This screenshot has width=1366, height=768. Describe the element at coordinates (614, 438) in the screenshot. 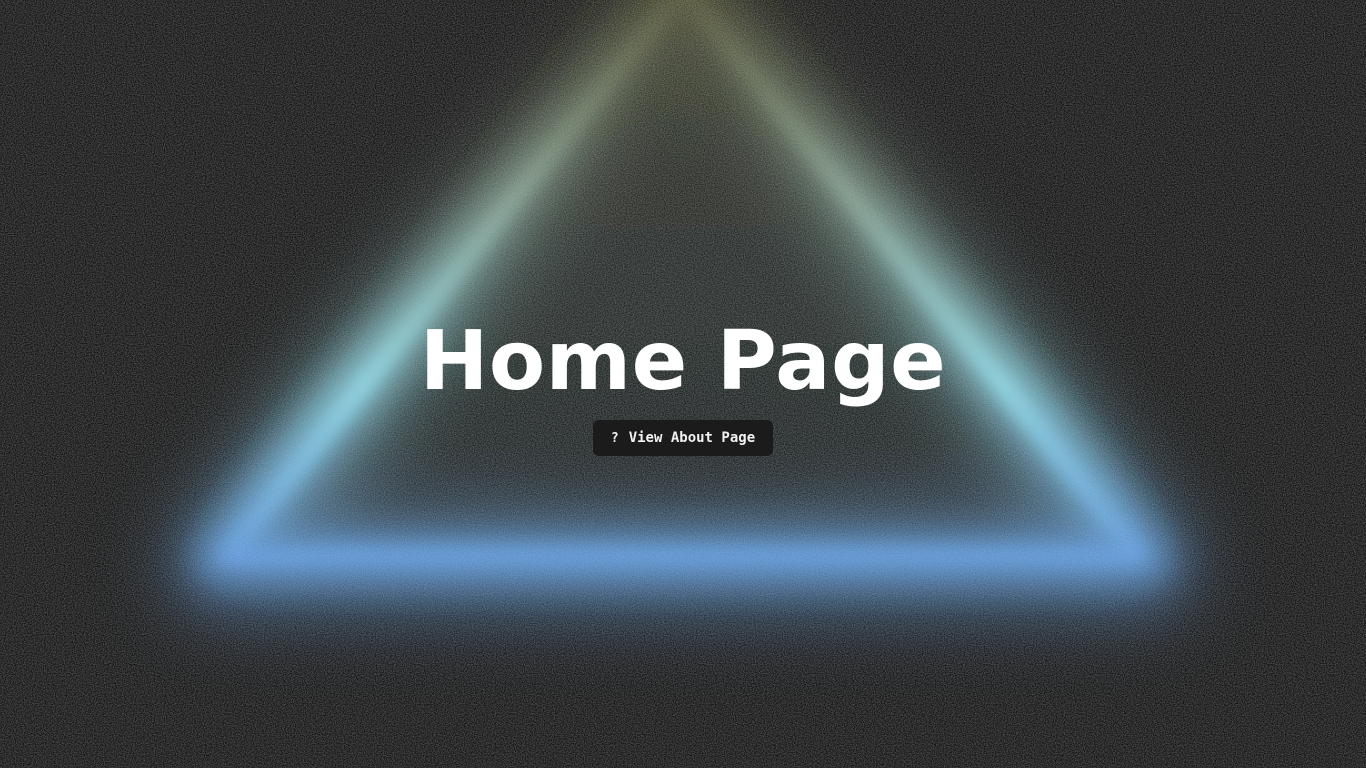

I see `question-icon: ?` at that location.